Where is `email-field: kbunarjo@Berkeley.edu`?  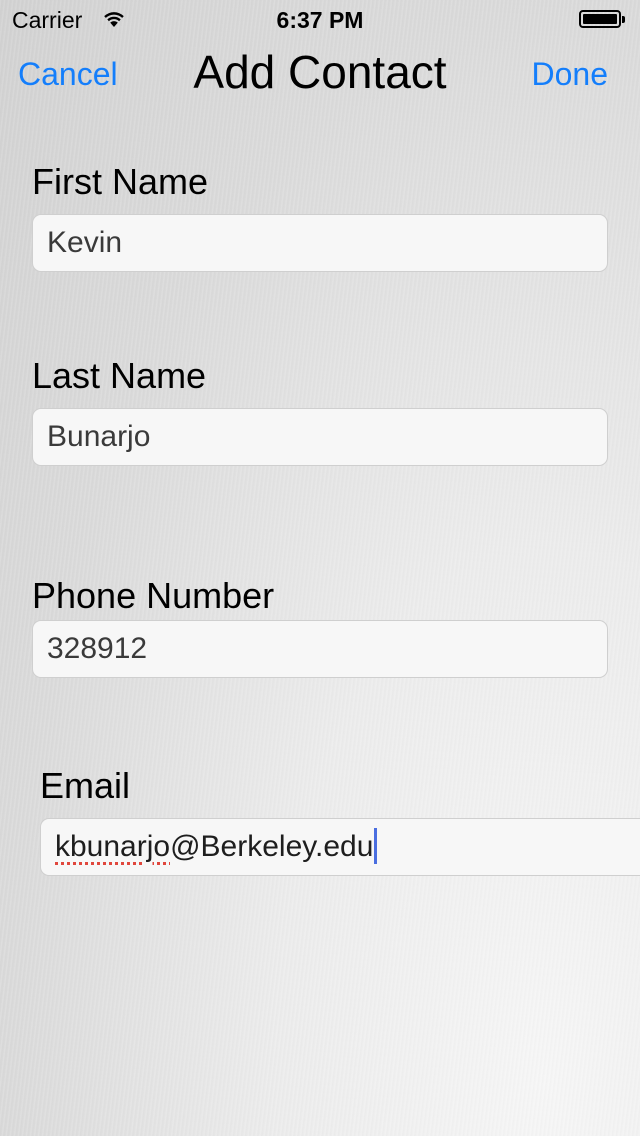 email-field: kbunarjo@Berkeley.edu is located at coordinates (340, 847).